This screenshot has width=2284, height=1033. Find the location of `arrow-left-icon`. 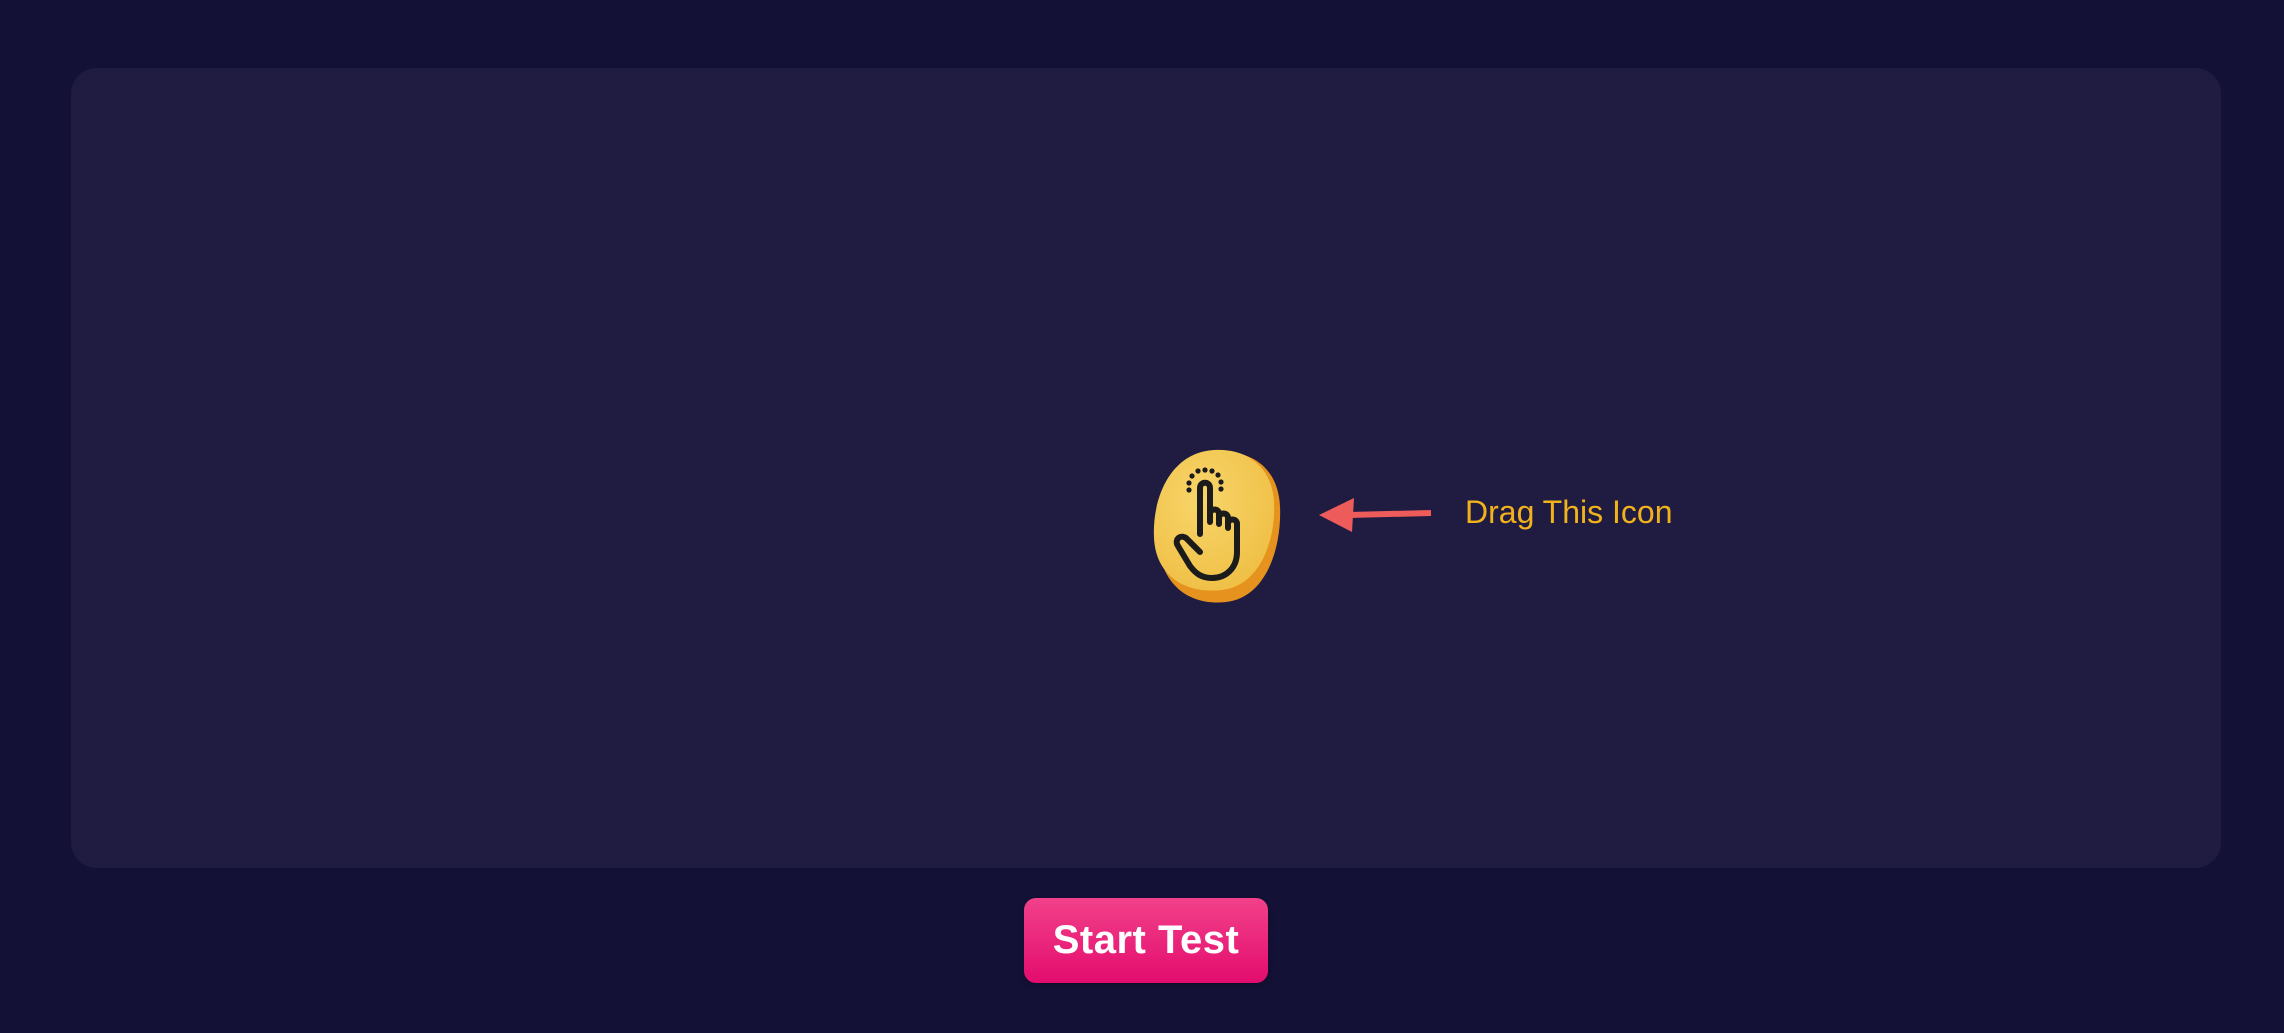

arrow-left-icon is located at coordinates (1376, 514).